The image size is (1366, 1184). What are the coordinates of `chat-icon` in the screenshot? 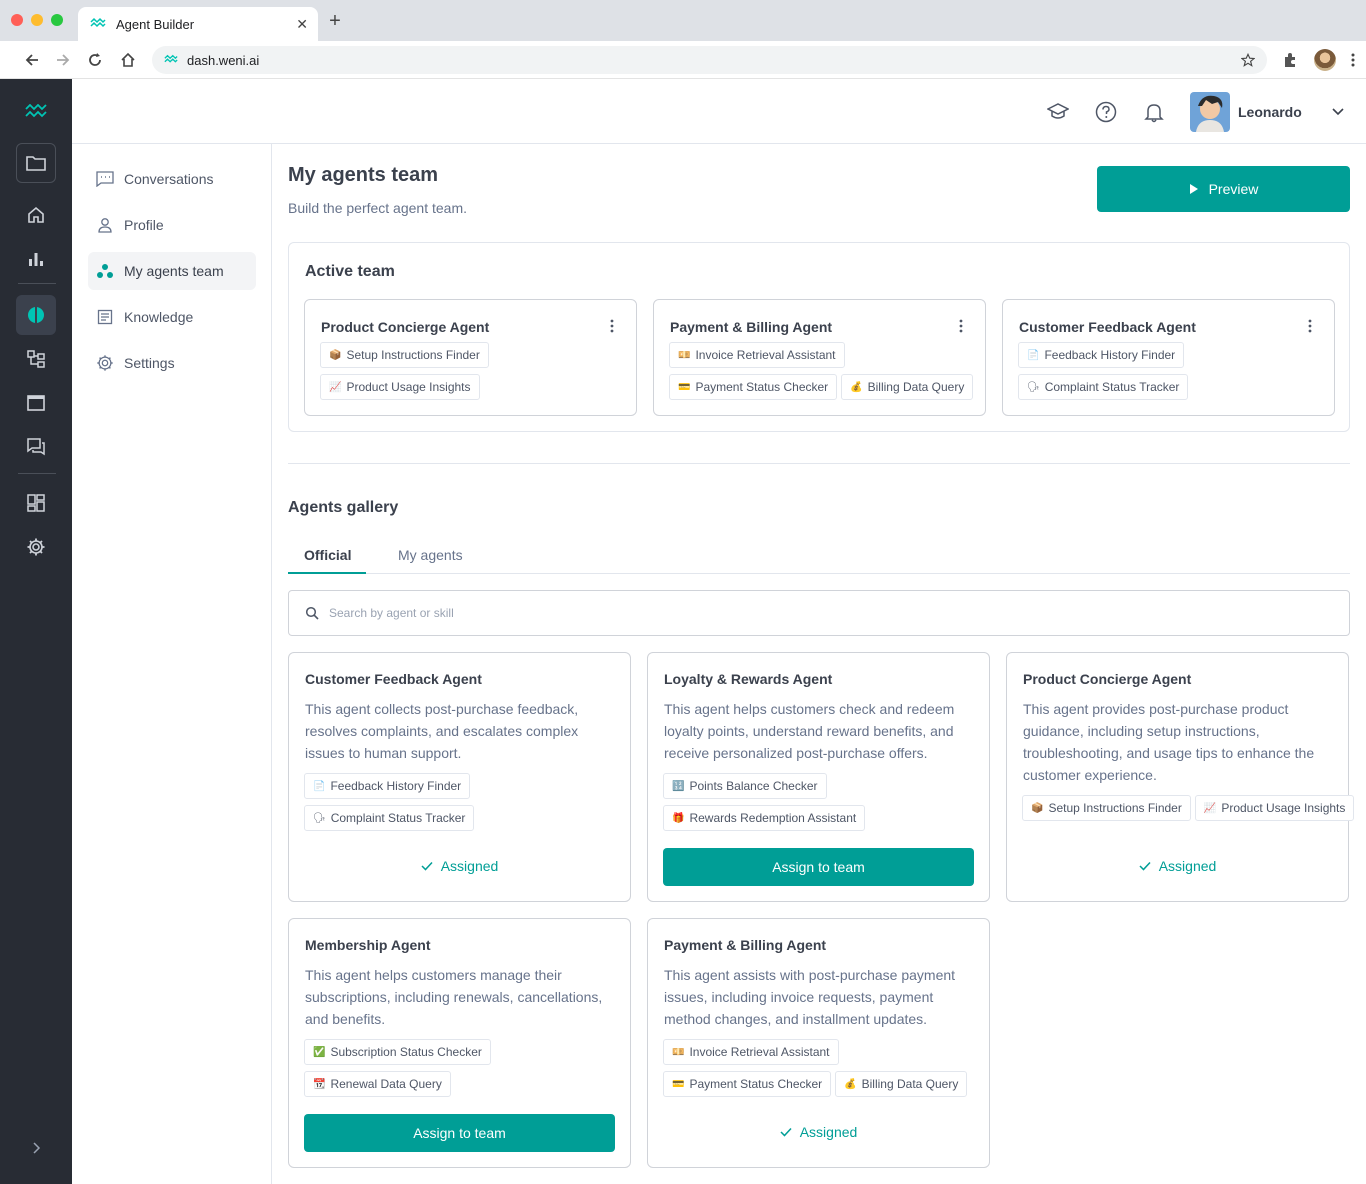 It's located at (36, 447).